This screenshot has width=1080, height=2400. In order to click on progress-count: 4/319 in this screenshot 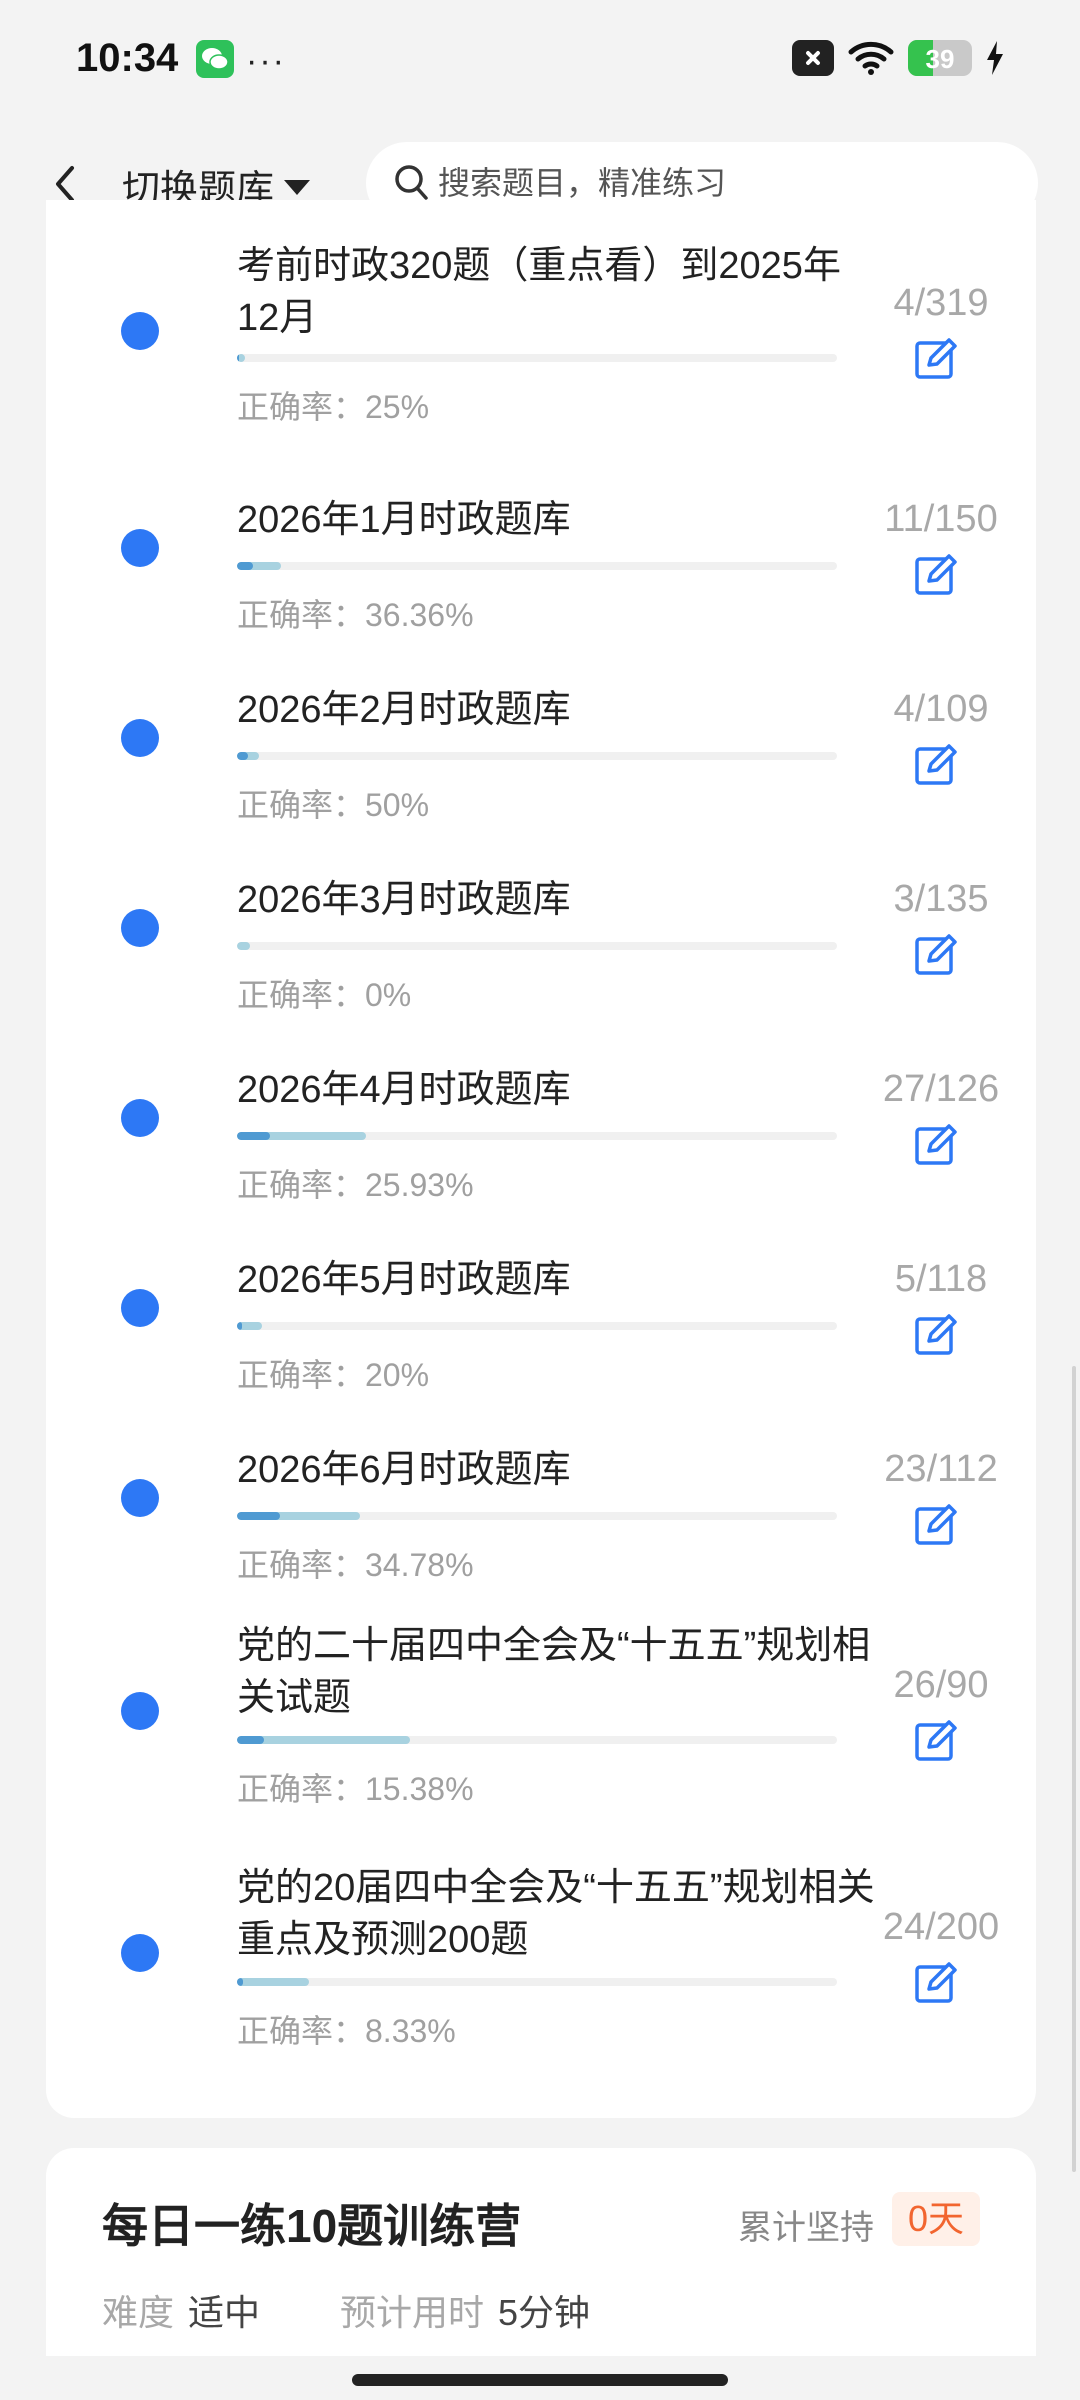, I will do `click(941, 303)`.